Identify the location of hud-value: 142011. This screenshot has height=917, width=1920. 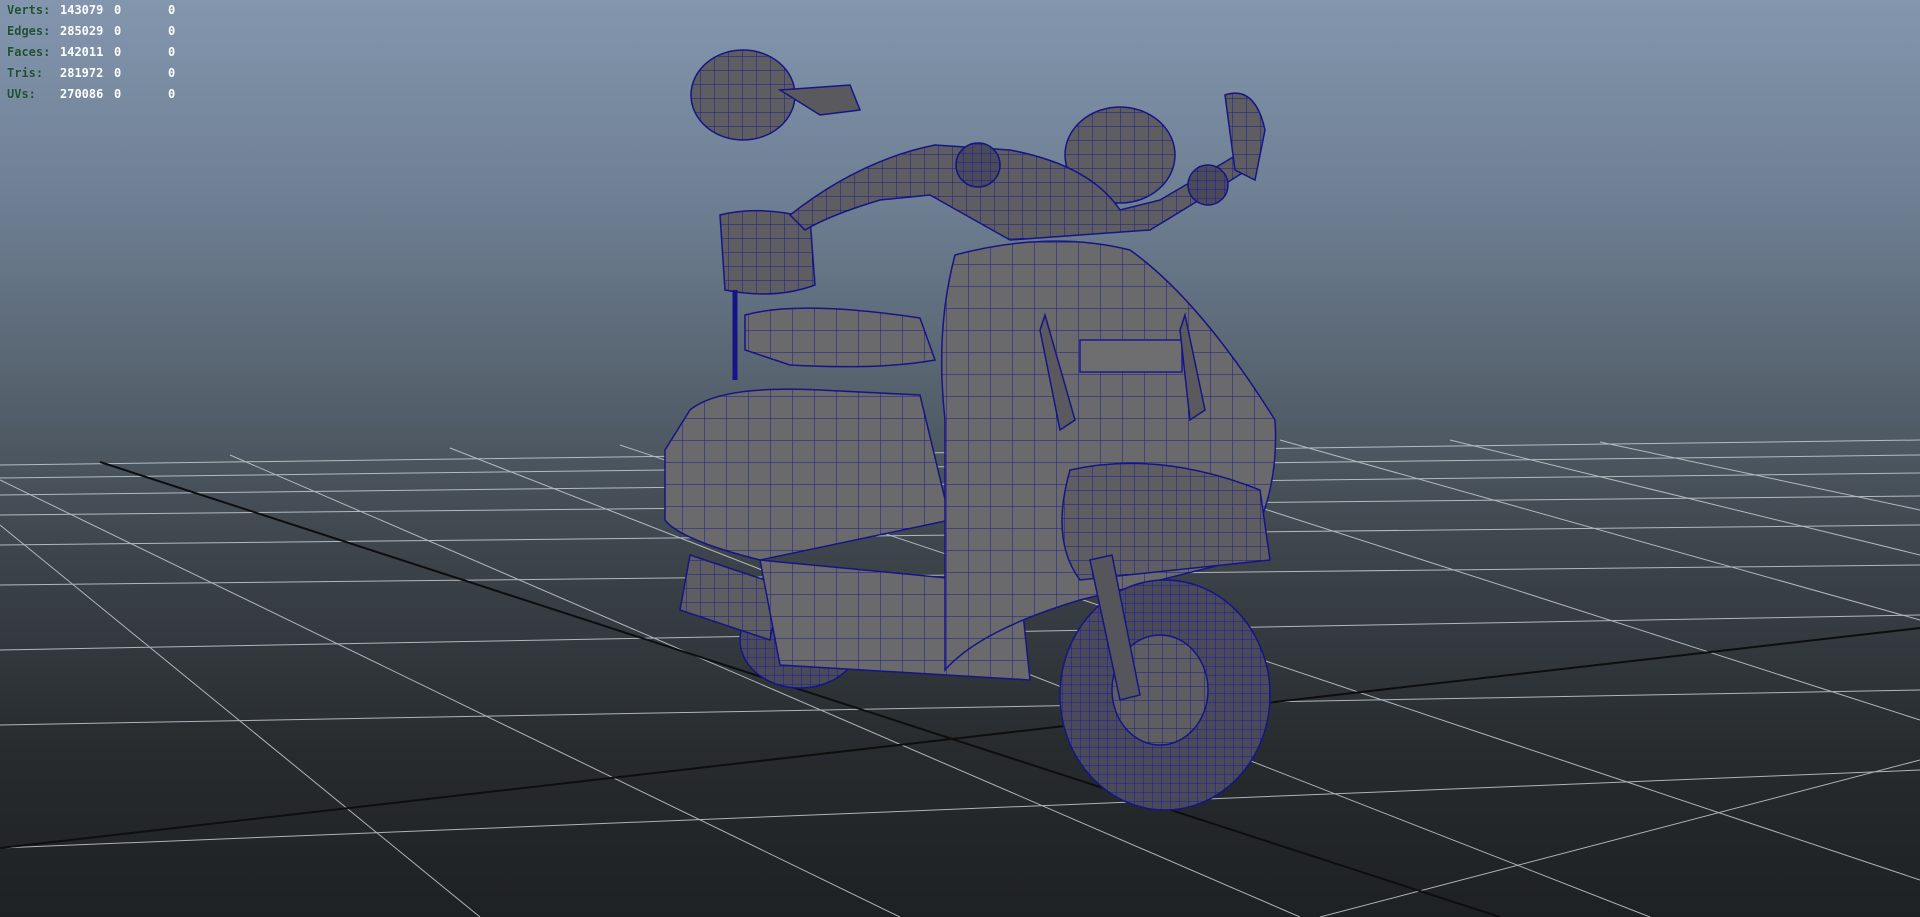
(82, 52).